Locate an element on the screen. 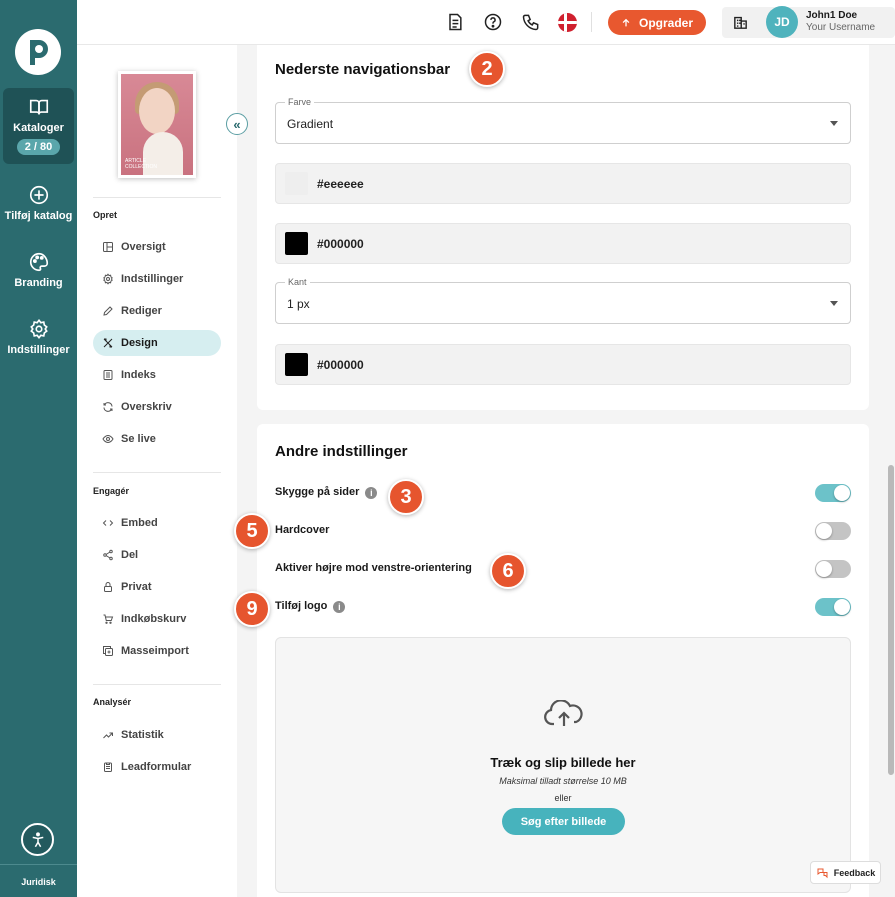  user-username: Your Username is located at coordinates (841, 27).